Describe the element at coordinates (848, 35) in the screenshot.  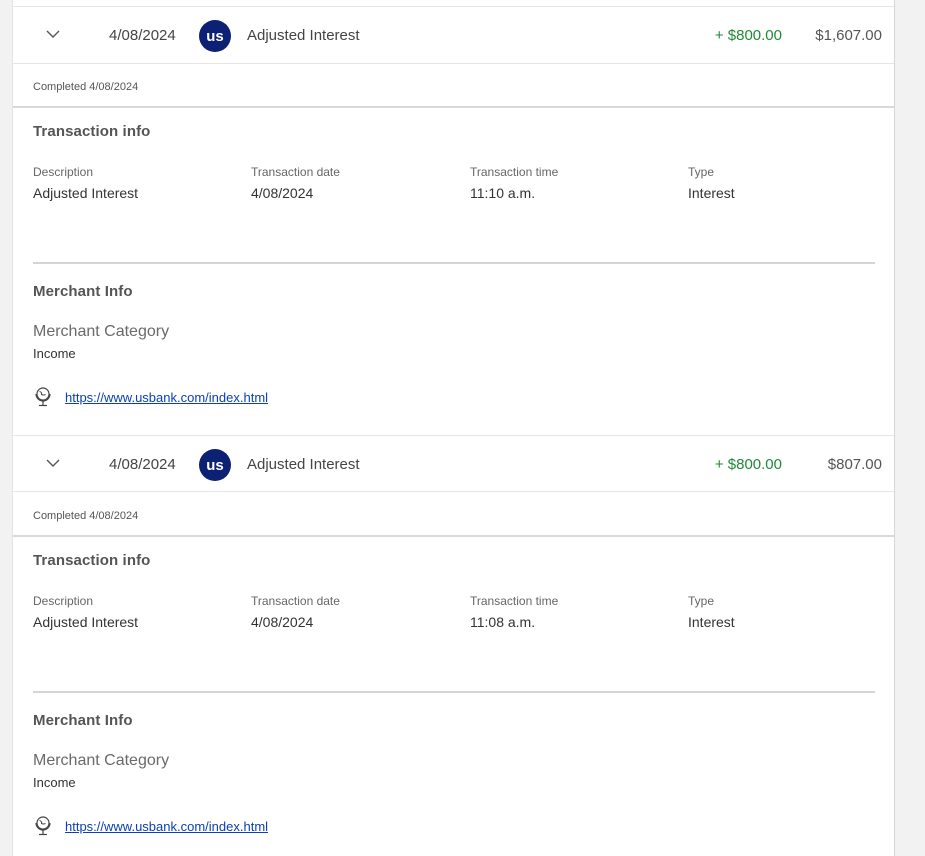
I see `running-balance: $1,607.00` at that location.